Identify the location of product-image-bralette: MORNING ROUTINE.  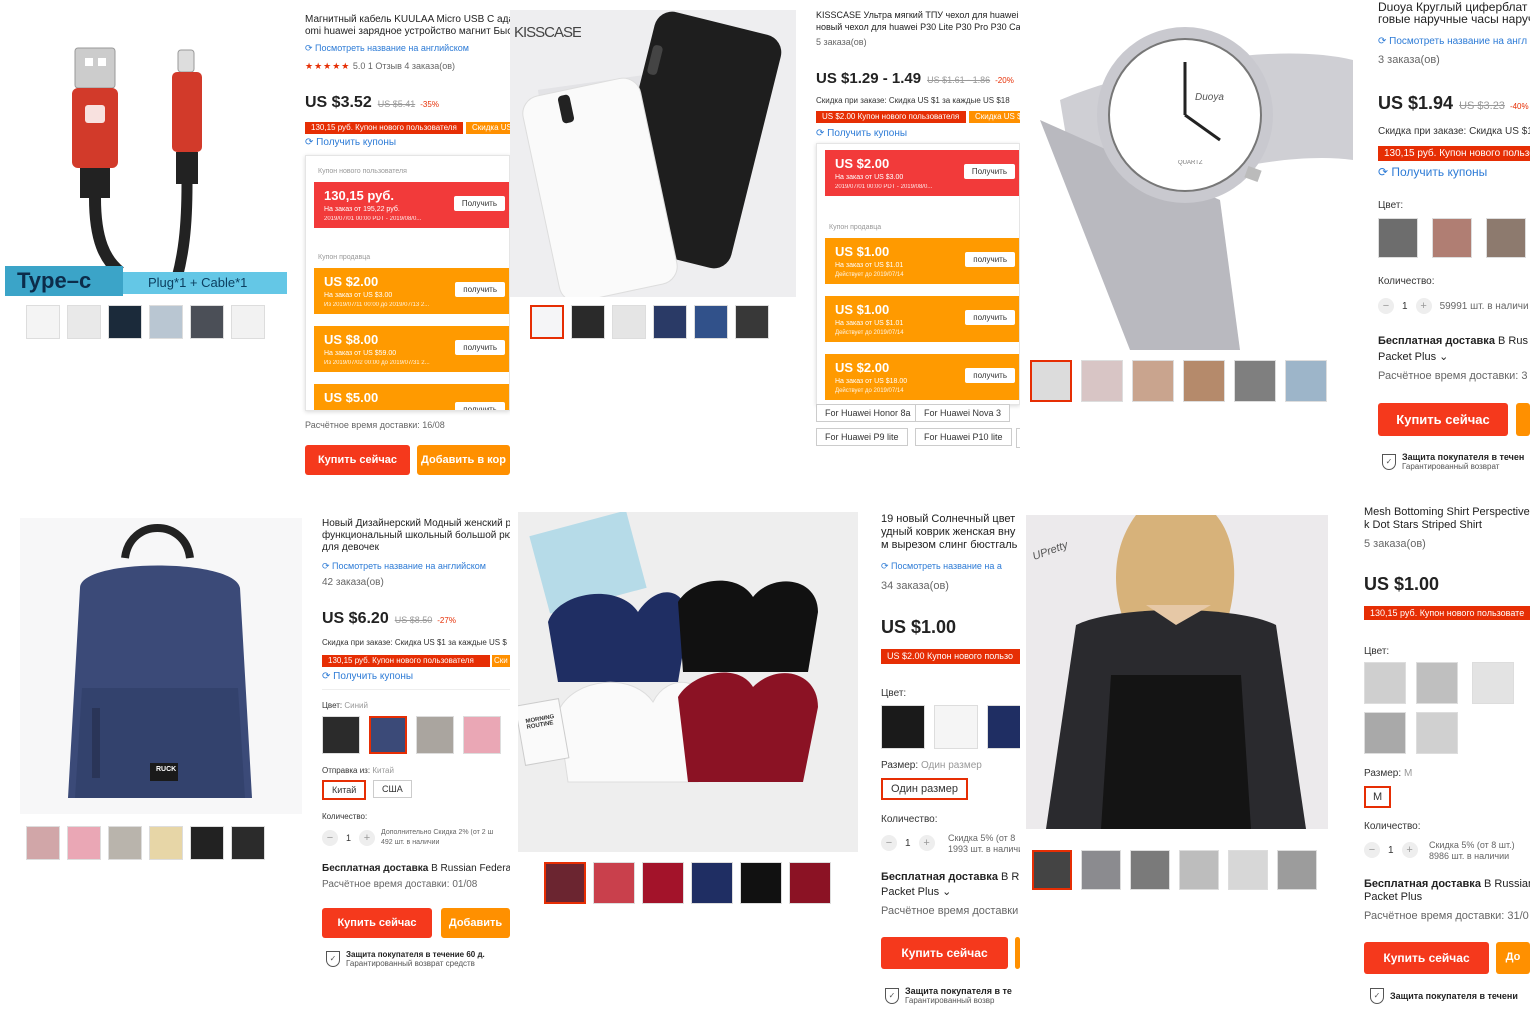
(688, 682).